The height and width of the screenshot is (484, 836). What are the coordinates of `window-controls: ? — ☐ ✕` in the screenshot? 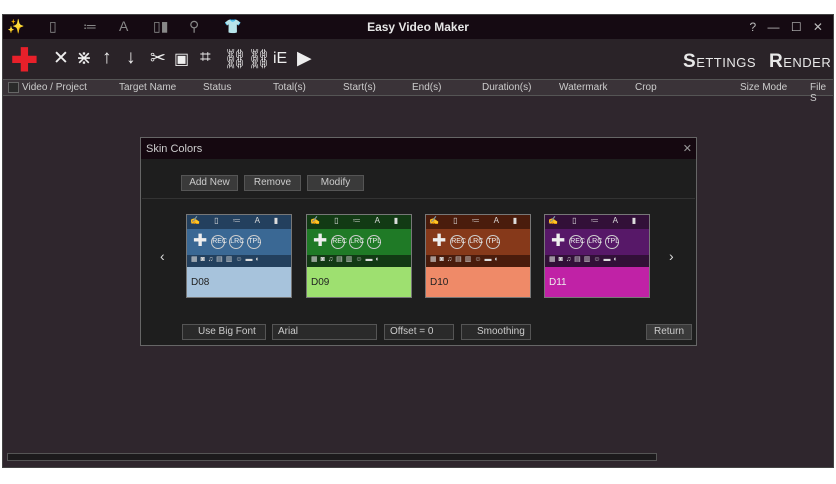 It's located at (789, 27).